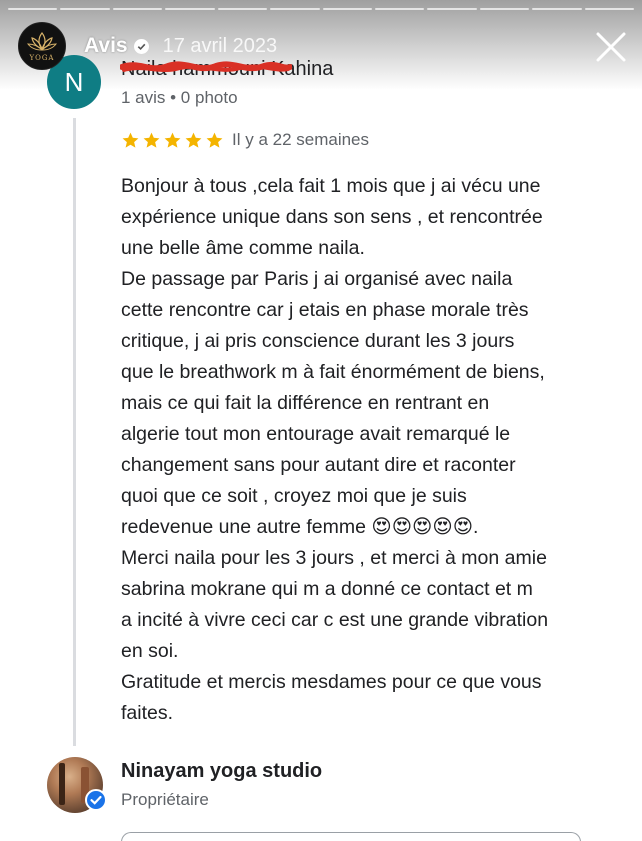 The image size is (642, 841). What do you see at coordinates (165, 799) in the screenshot?
I see `owner-role: Propriétaire` at bounding box center [165, 799].